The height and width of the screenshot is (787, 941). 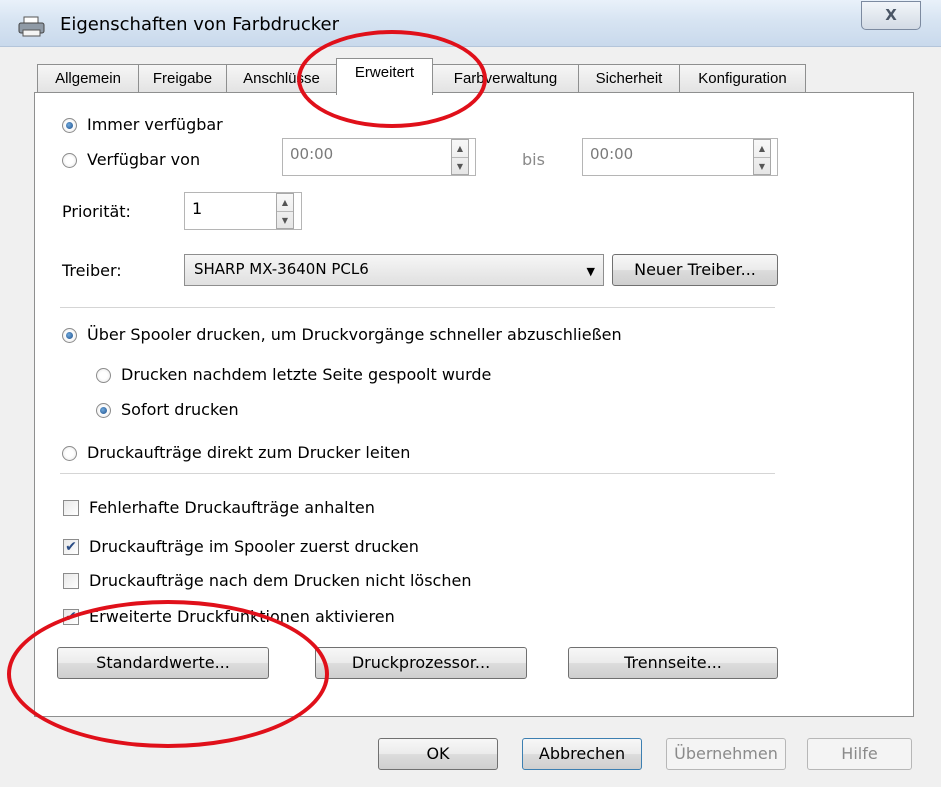 What do you see at coordinates (144, 159) in the screenshot?
I see `available-from-label: Verfügbar von` at bounding box center [144, 159].